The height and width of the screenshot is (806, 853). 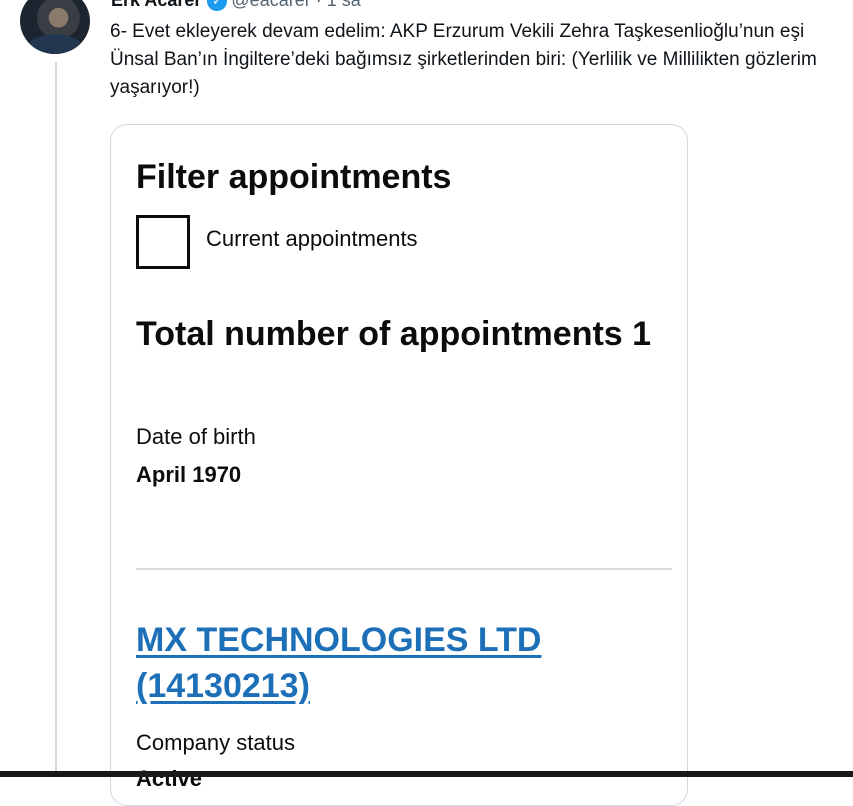 I want to click on avatar, so click(x=55, y=27).